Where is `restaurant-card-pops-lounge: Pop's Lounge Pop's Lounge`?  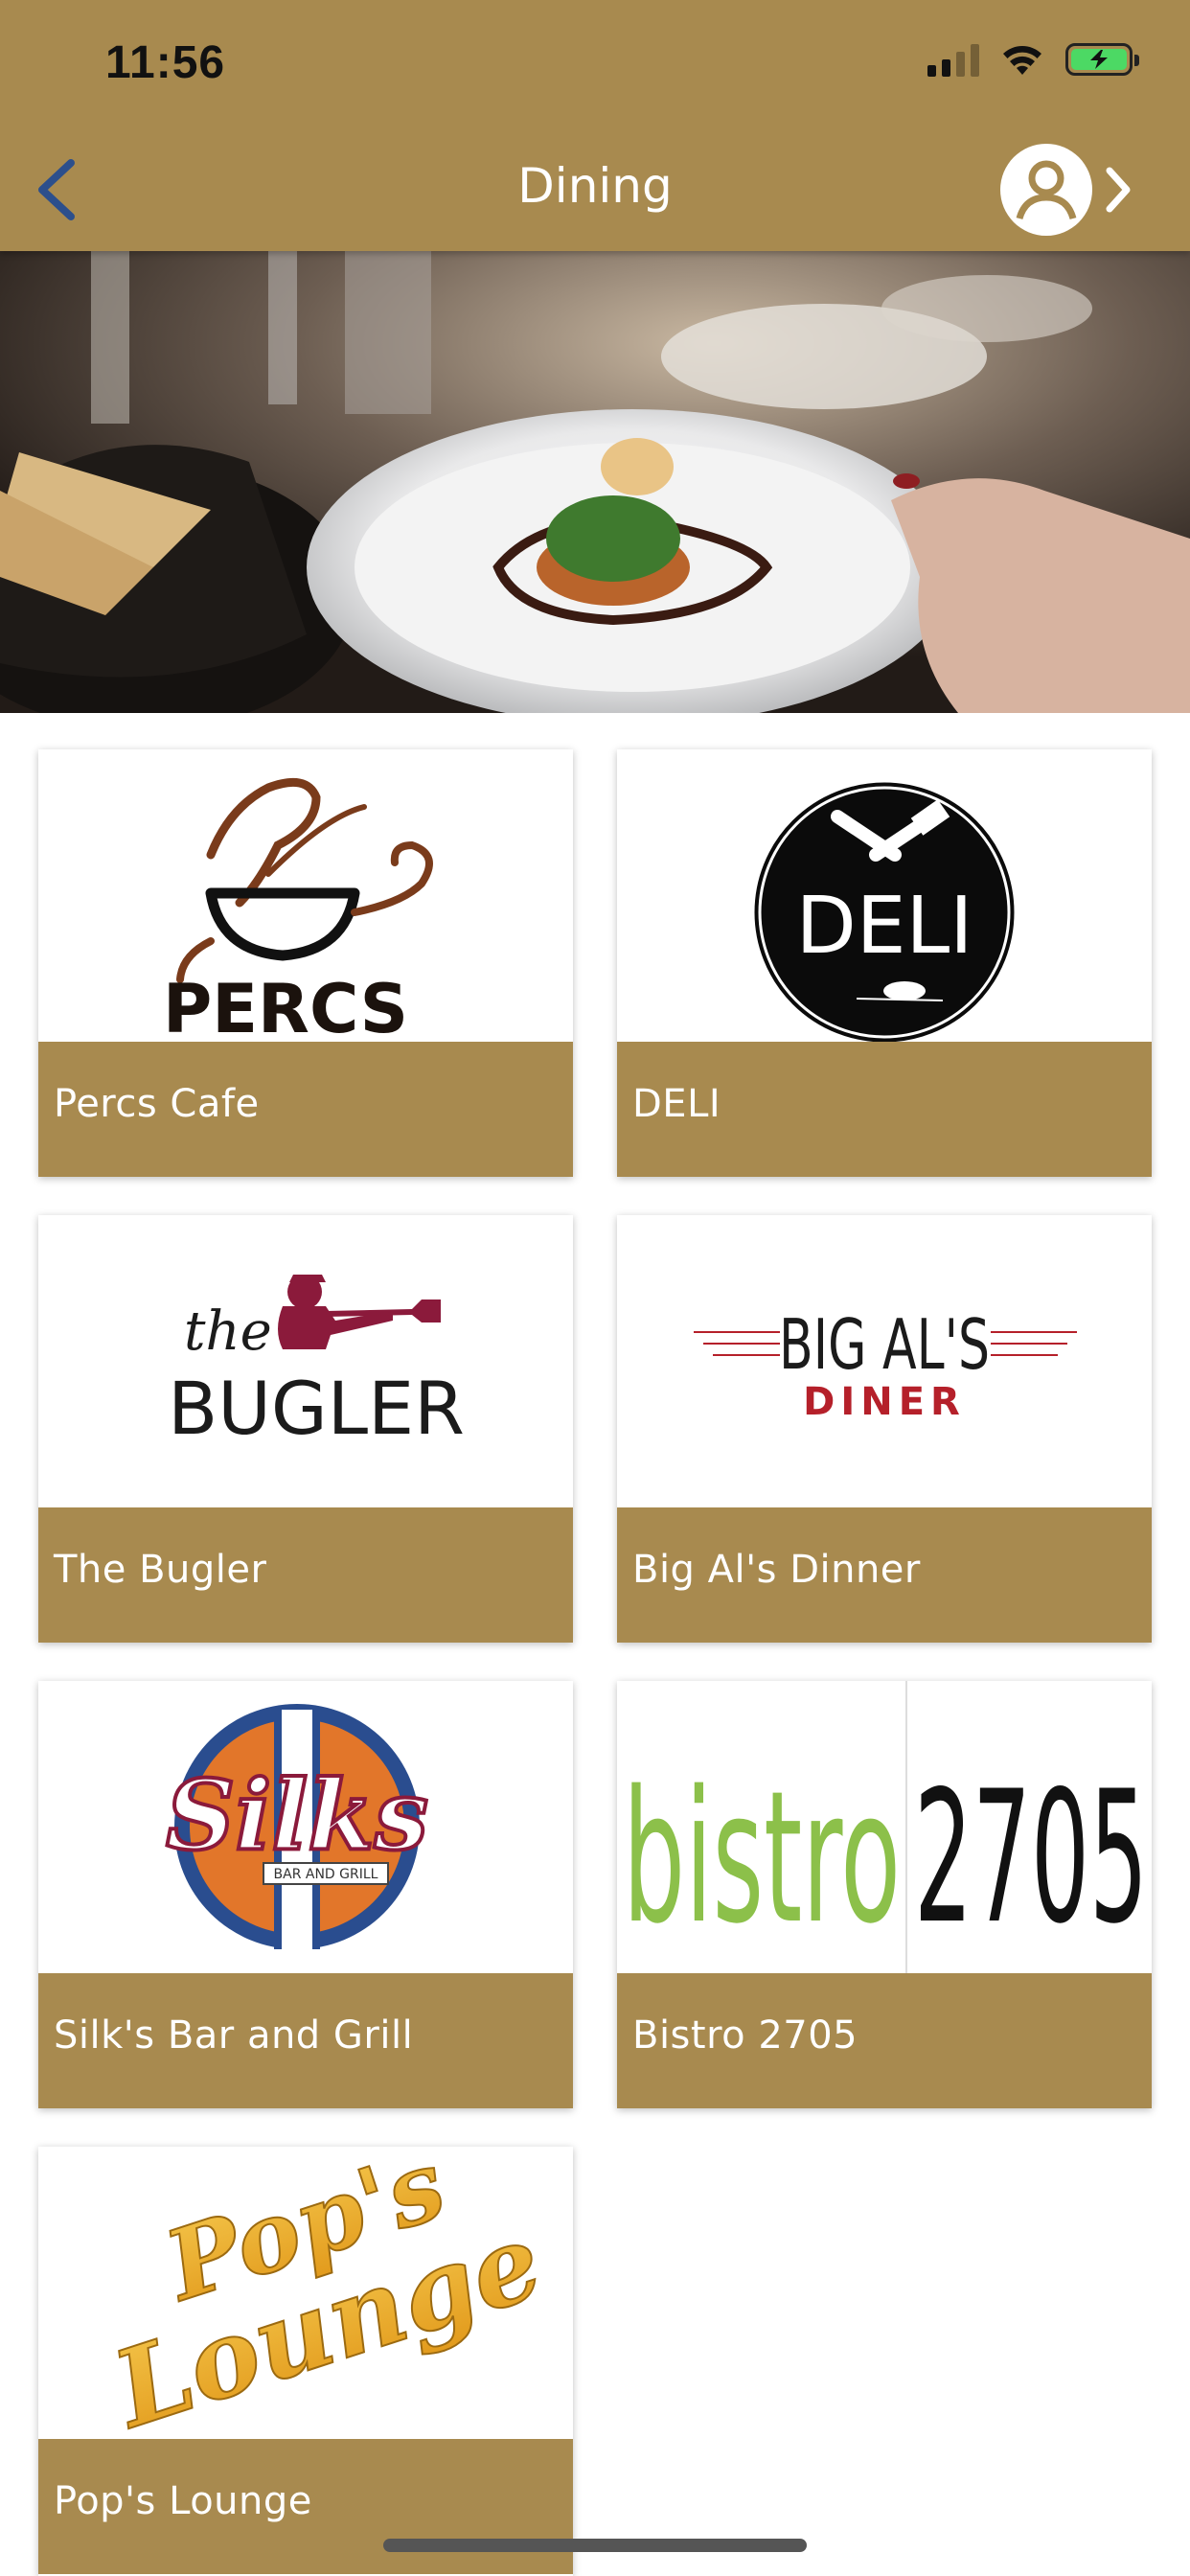 restaurant-card-pops-lounge: Pop's Lounge Pop's Lounge is located at coordinates (305, 2361).